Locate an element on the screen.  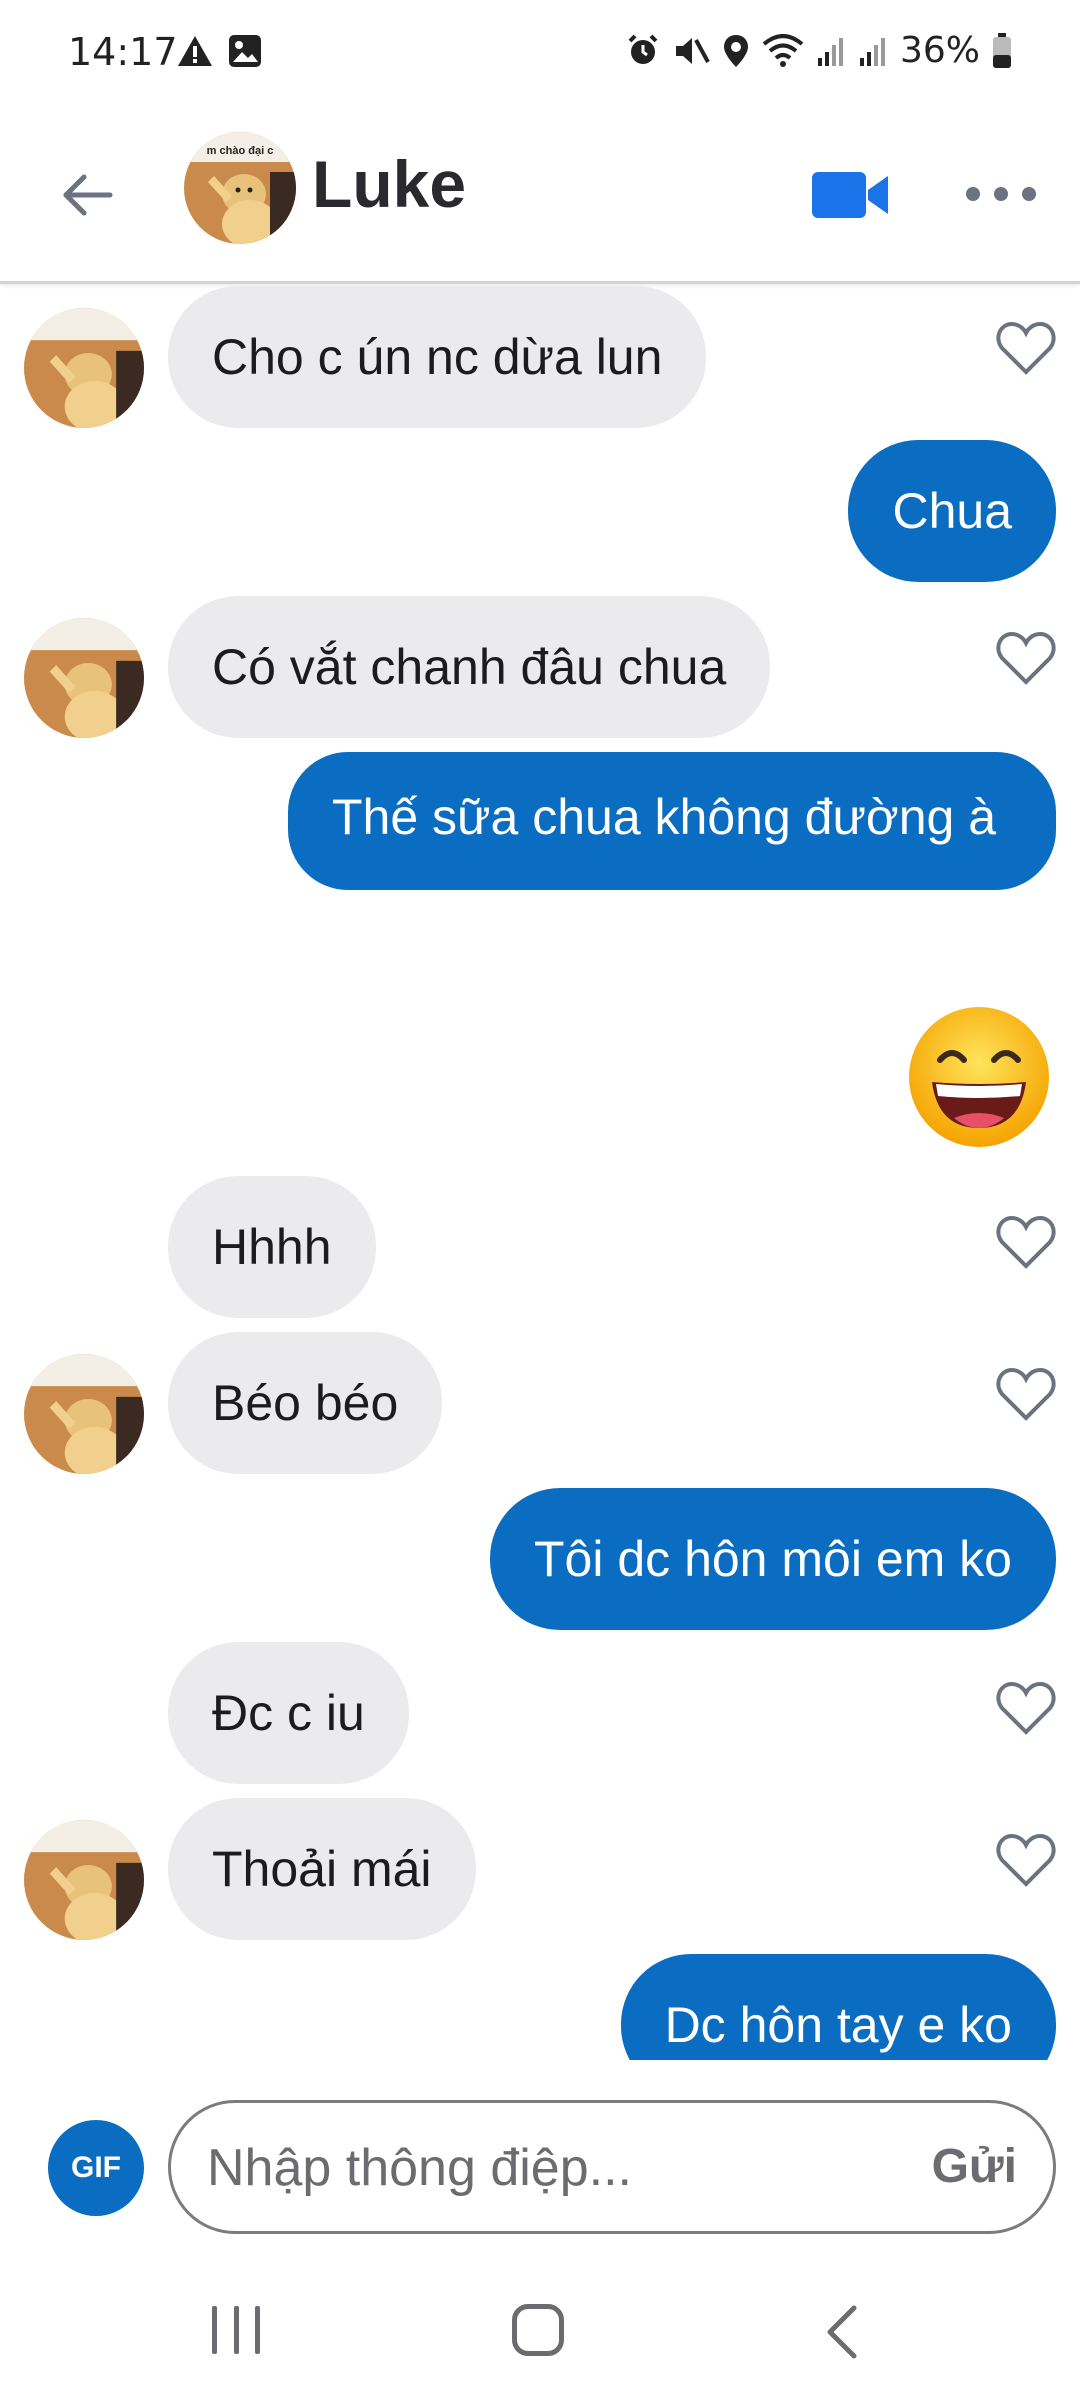
message-bubble-incoming: Đc c iu is located at coordinates (288, 1713).